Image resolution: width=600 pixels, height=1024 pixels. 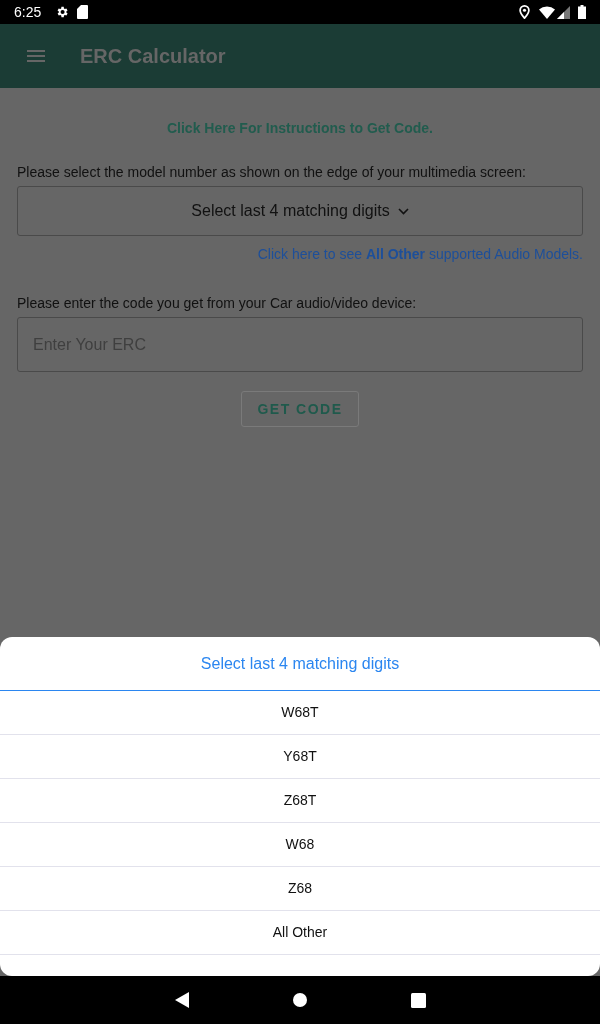 What do you see at coordinates (300, 801) in the screenshot?
I see `picker-option: Z68T` at bounding box center [300, 801].